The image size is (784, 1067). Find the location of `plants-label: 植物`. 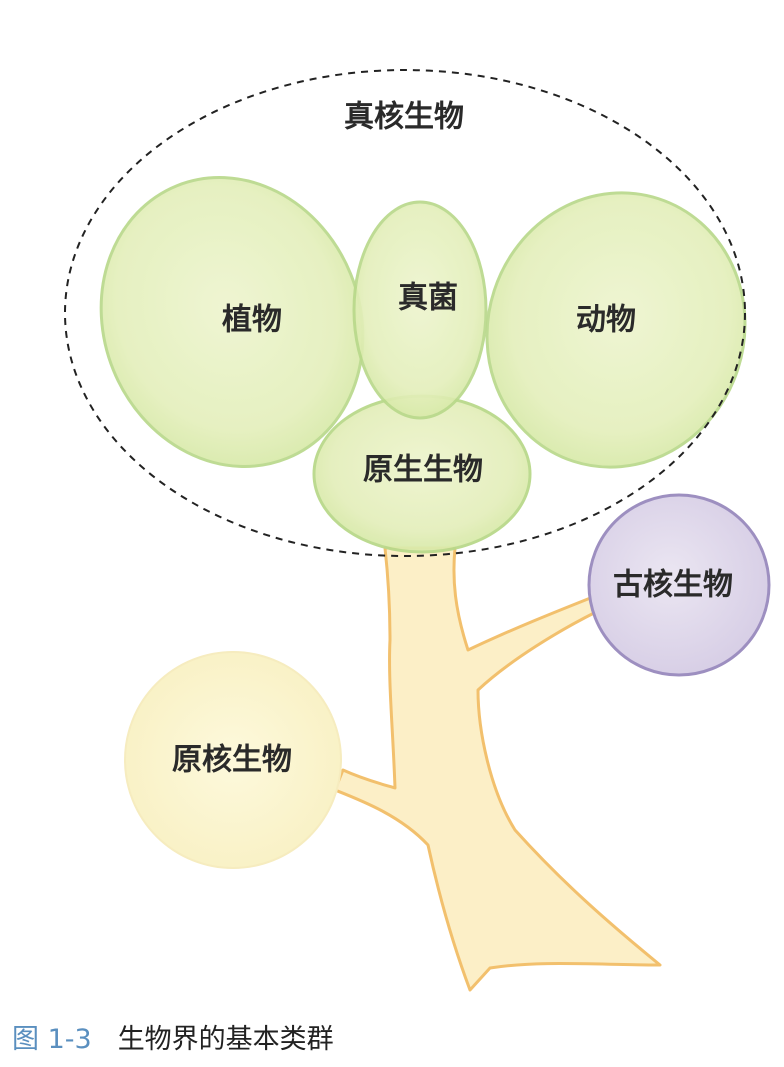

plants-label: 植物 is located at coordinates (252, 320).